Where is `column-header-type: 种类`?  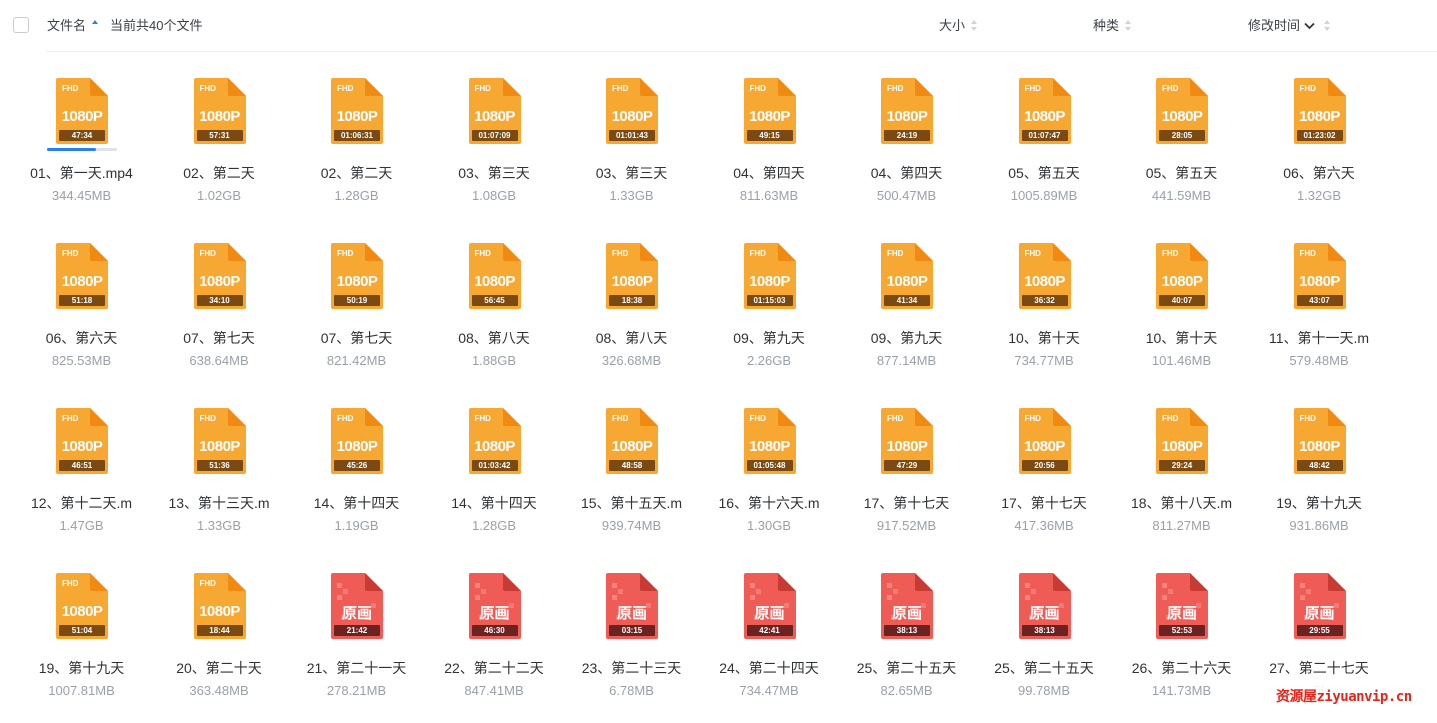
column-header-type: 种类 is located at coordinates (1112, 26).